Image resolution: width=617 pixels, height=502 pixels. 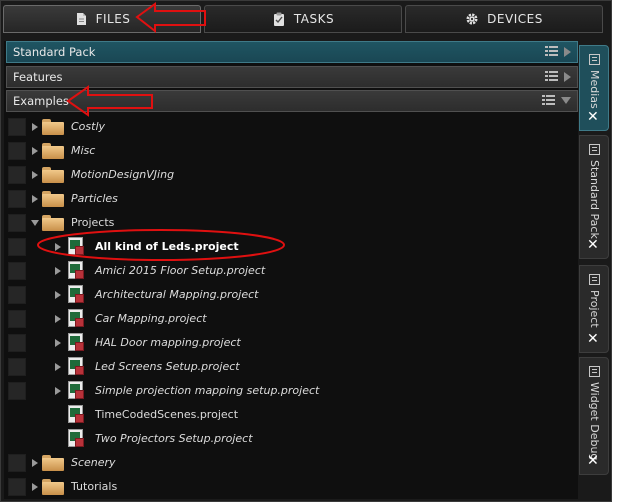 I want to click on tree-row: Led Screens Setup.project, so click(x=291, y=367).